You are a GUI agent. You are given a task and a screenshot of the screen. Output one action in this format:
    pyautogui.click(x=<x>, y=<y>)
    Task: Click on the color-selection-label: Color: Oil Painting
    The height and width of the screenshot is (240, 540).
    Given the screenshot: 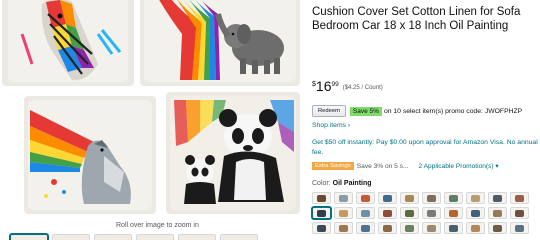 What is the action you would take?
    pyautogui.click(x=342, y=183)
    